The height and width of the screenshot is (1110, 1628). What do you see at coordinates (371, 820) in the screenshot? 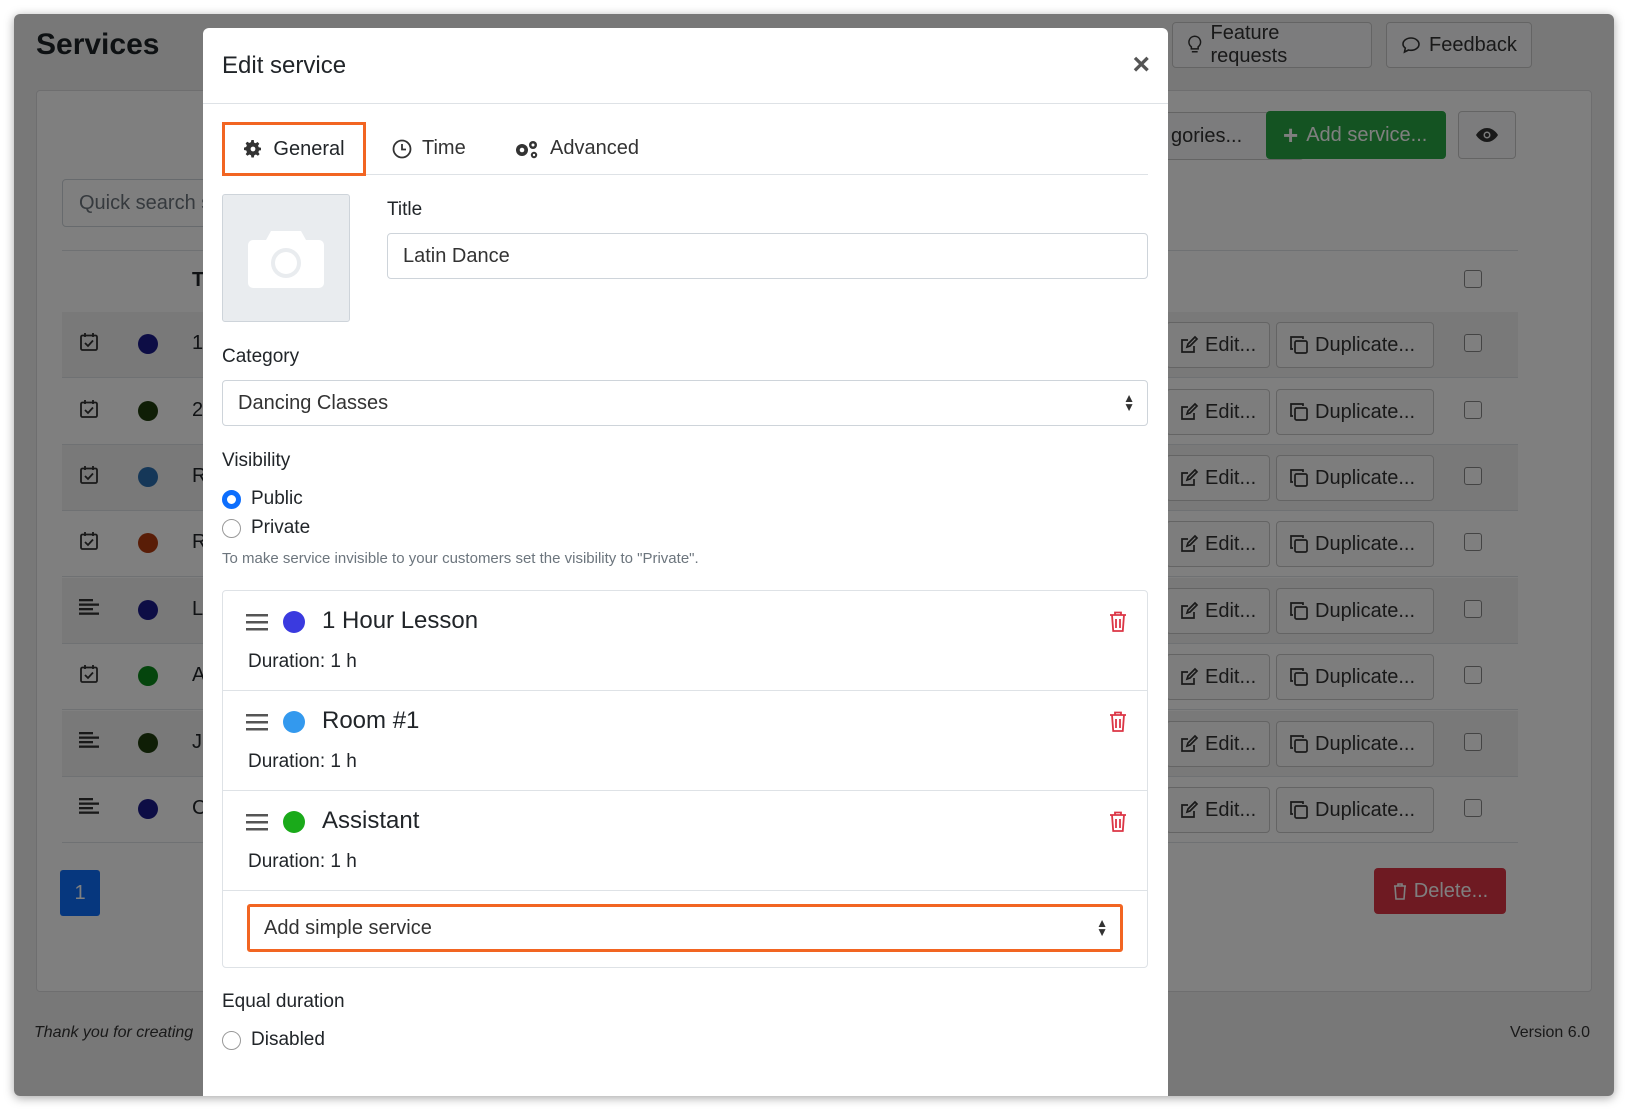
I see `simple-service-name: Assistant` at bounding box center [371, 820].